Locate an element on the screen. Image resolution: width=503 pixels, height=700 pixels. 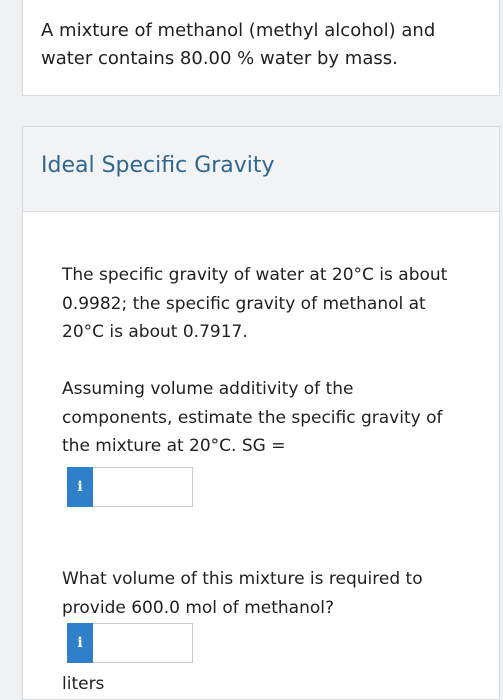
sg-answer-field: i is located at coordinates (130, 487).